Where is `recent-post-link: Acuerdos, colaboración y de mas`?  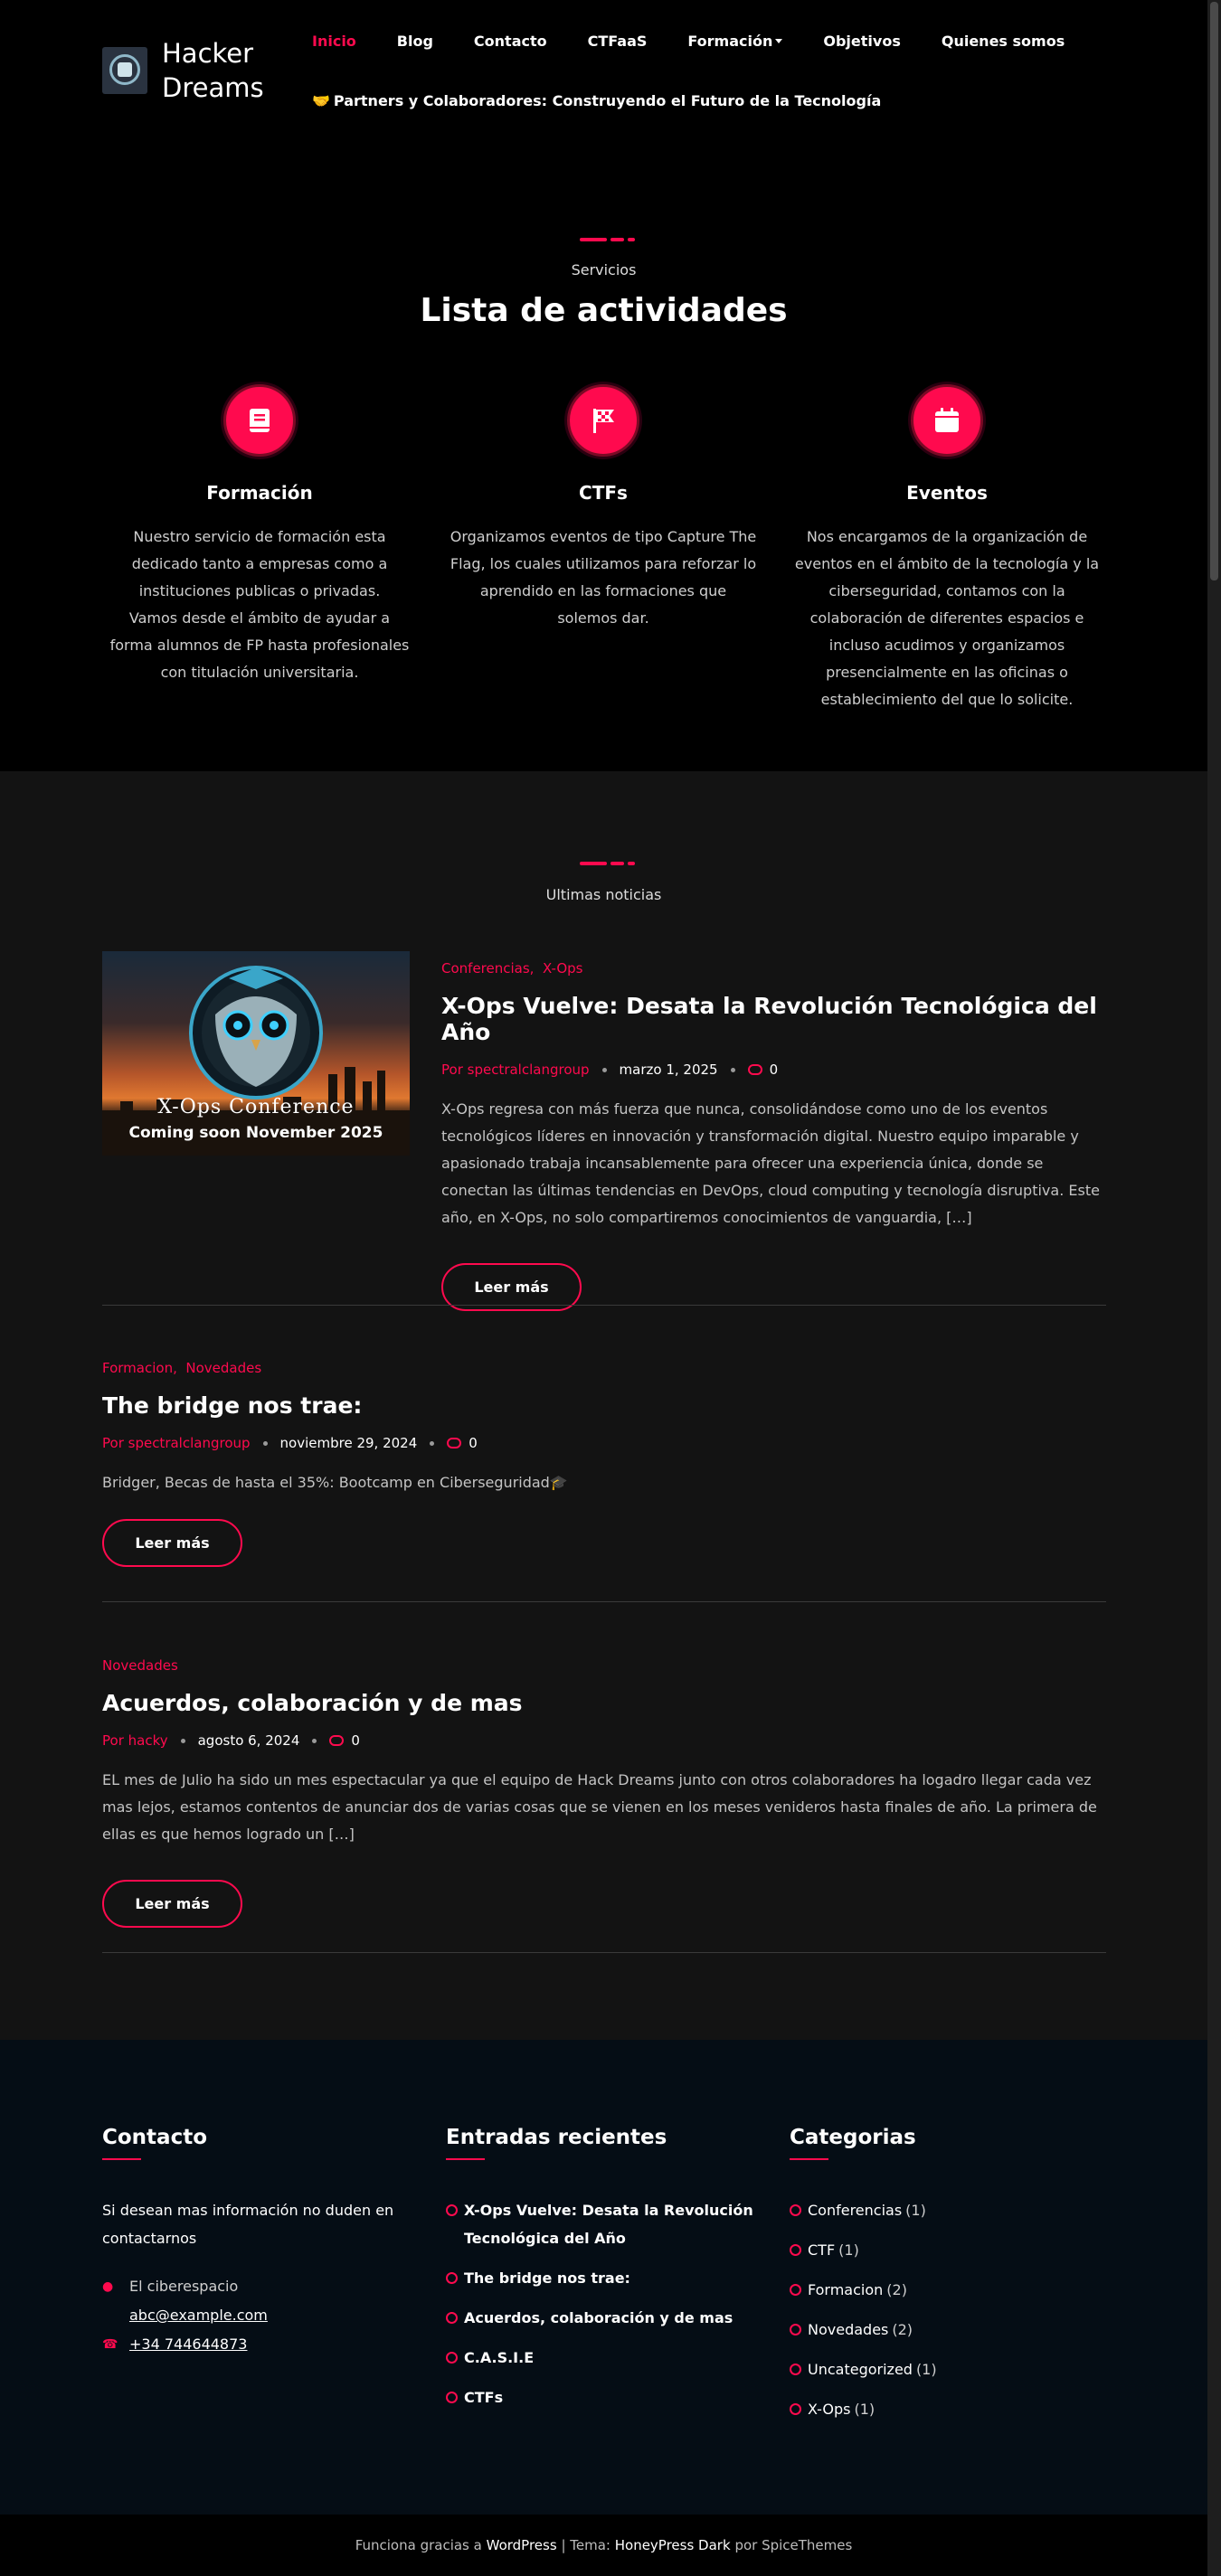
recent-post-link: Acuerdos, colaboración y de mas is located at coordinates (598, 2318).